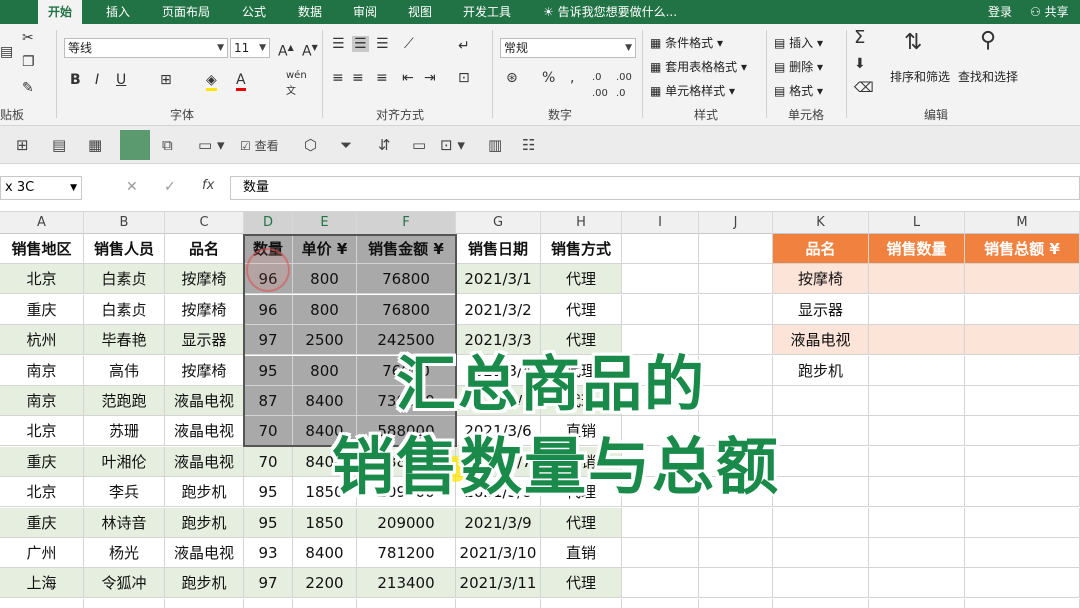  I want to click on object-icon: ⧉, so click(167, 145).